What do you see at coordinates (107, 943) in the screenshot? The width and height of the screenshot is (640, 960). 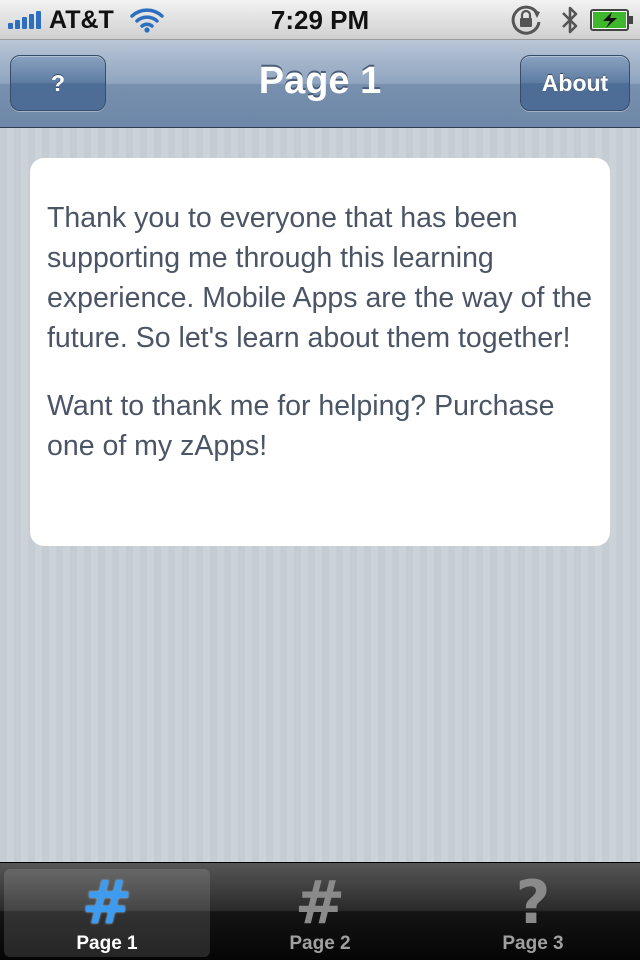 I see `tab-label: Page 1` at bounding box center [107, 943].